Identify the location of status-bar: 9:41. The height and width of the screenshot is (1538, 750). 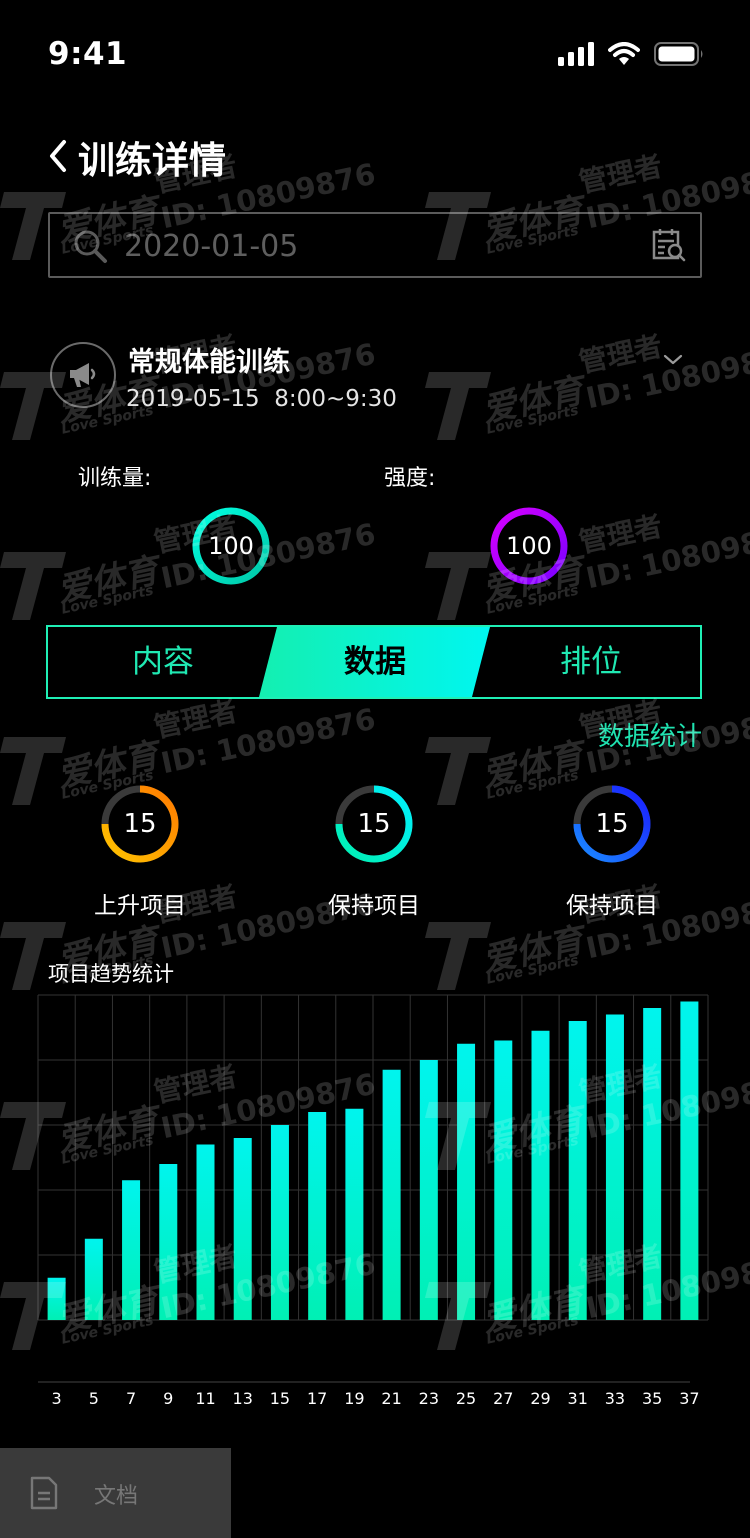
(375, 50).